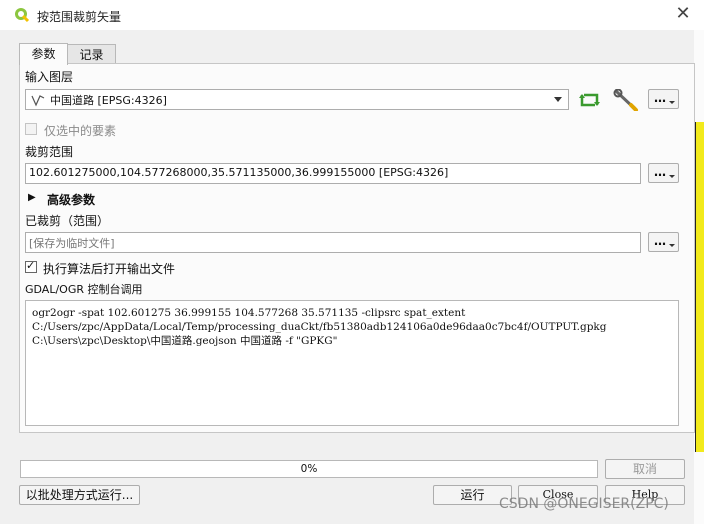 Image resolution: width=704 pixels, height=524 pixels. What do you see at coordinates (84, 289) in the screenshot?
I see `console-label: GDAL/OGR 控制台调用` at bounding box center [84, 289].